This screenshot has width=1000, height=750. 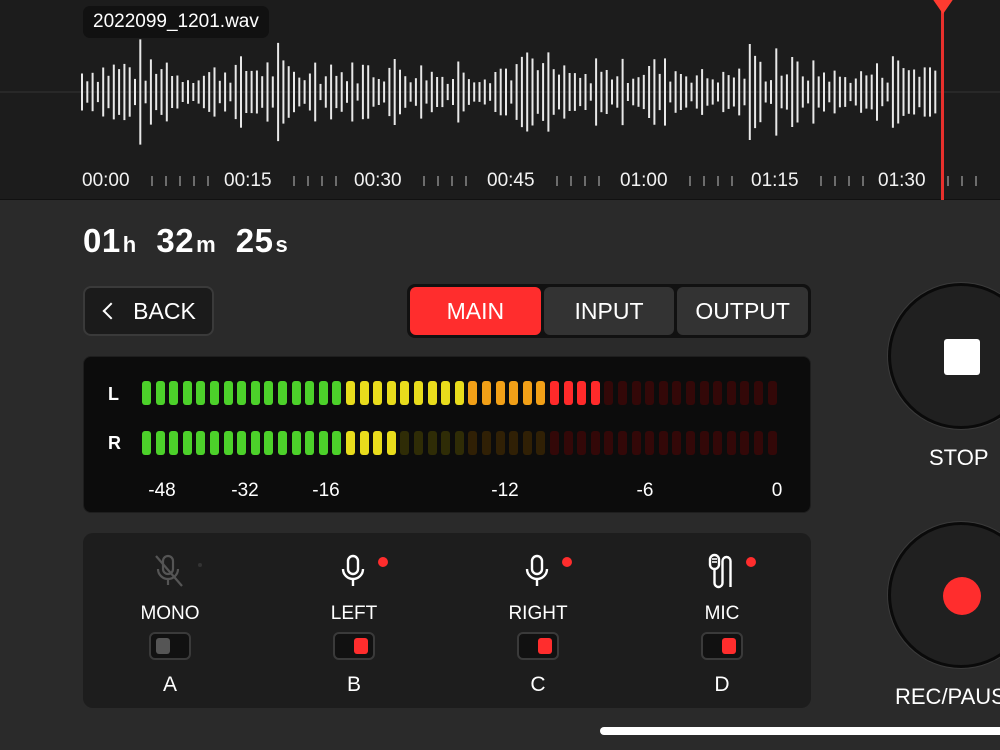 What do you see at coordinates (944, 356) in the screenshot?
I see `stop-button` at bounding box center [944, 356].